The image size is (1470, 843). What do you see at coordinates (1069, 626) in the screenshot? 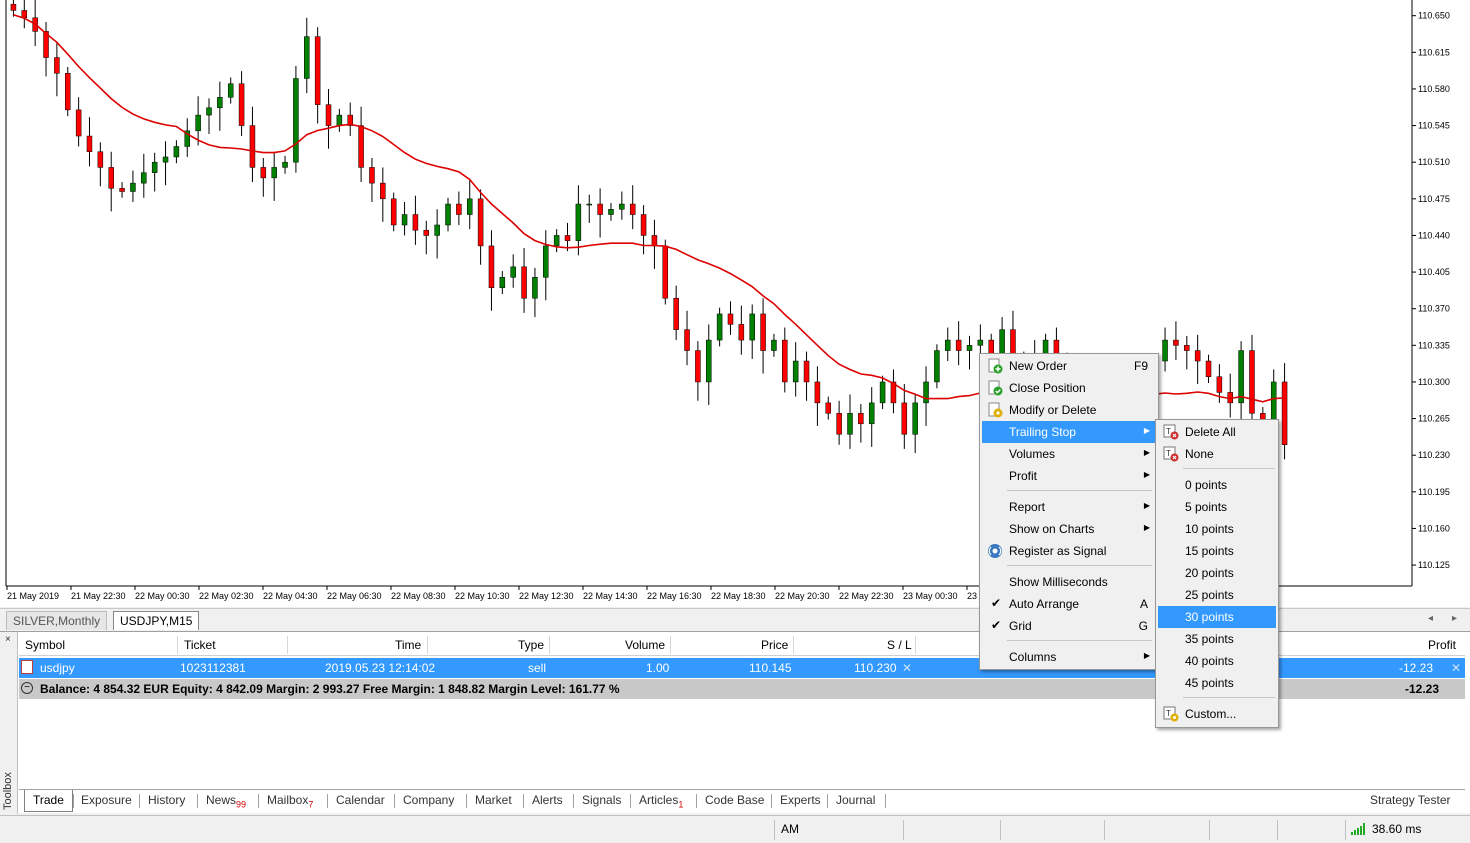
I see `menu-grid: ✔ Grid G` at bounding box center [1069, 626].